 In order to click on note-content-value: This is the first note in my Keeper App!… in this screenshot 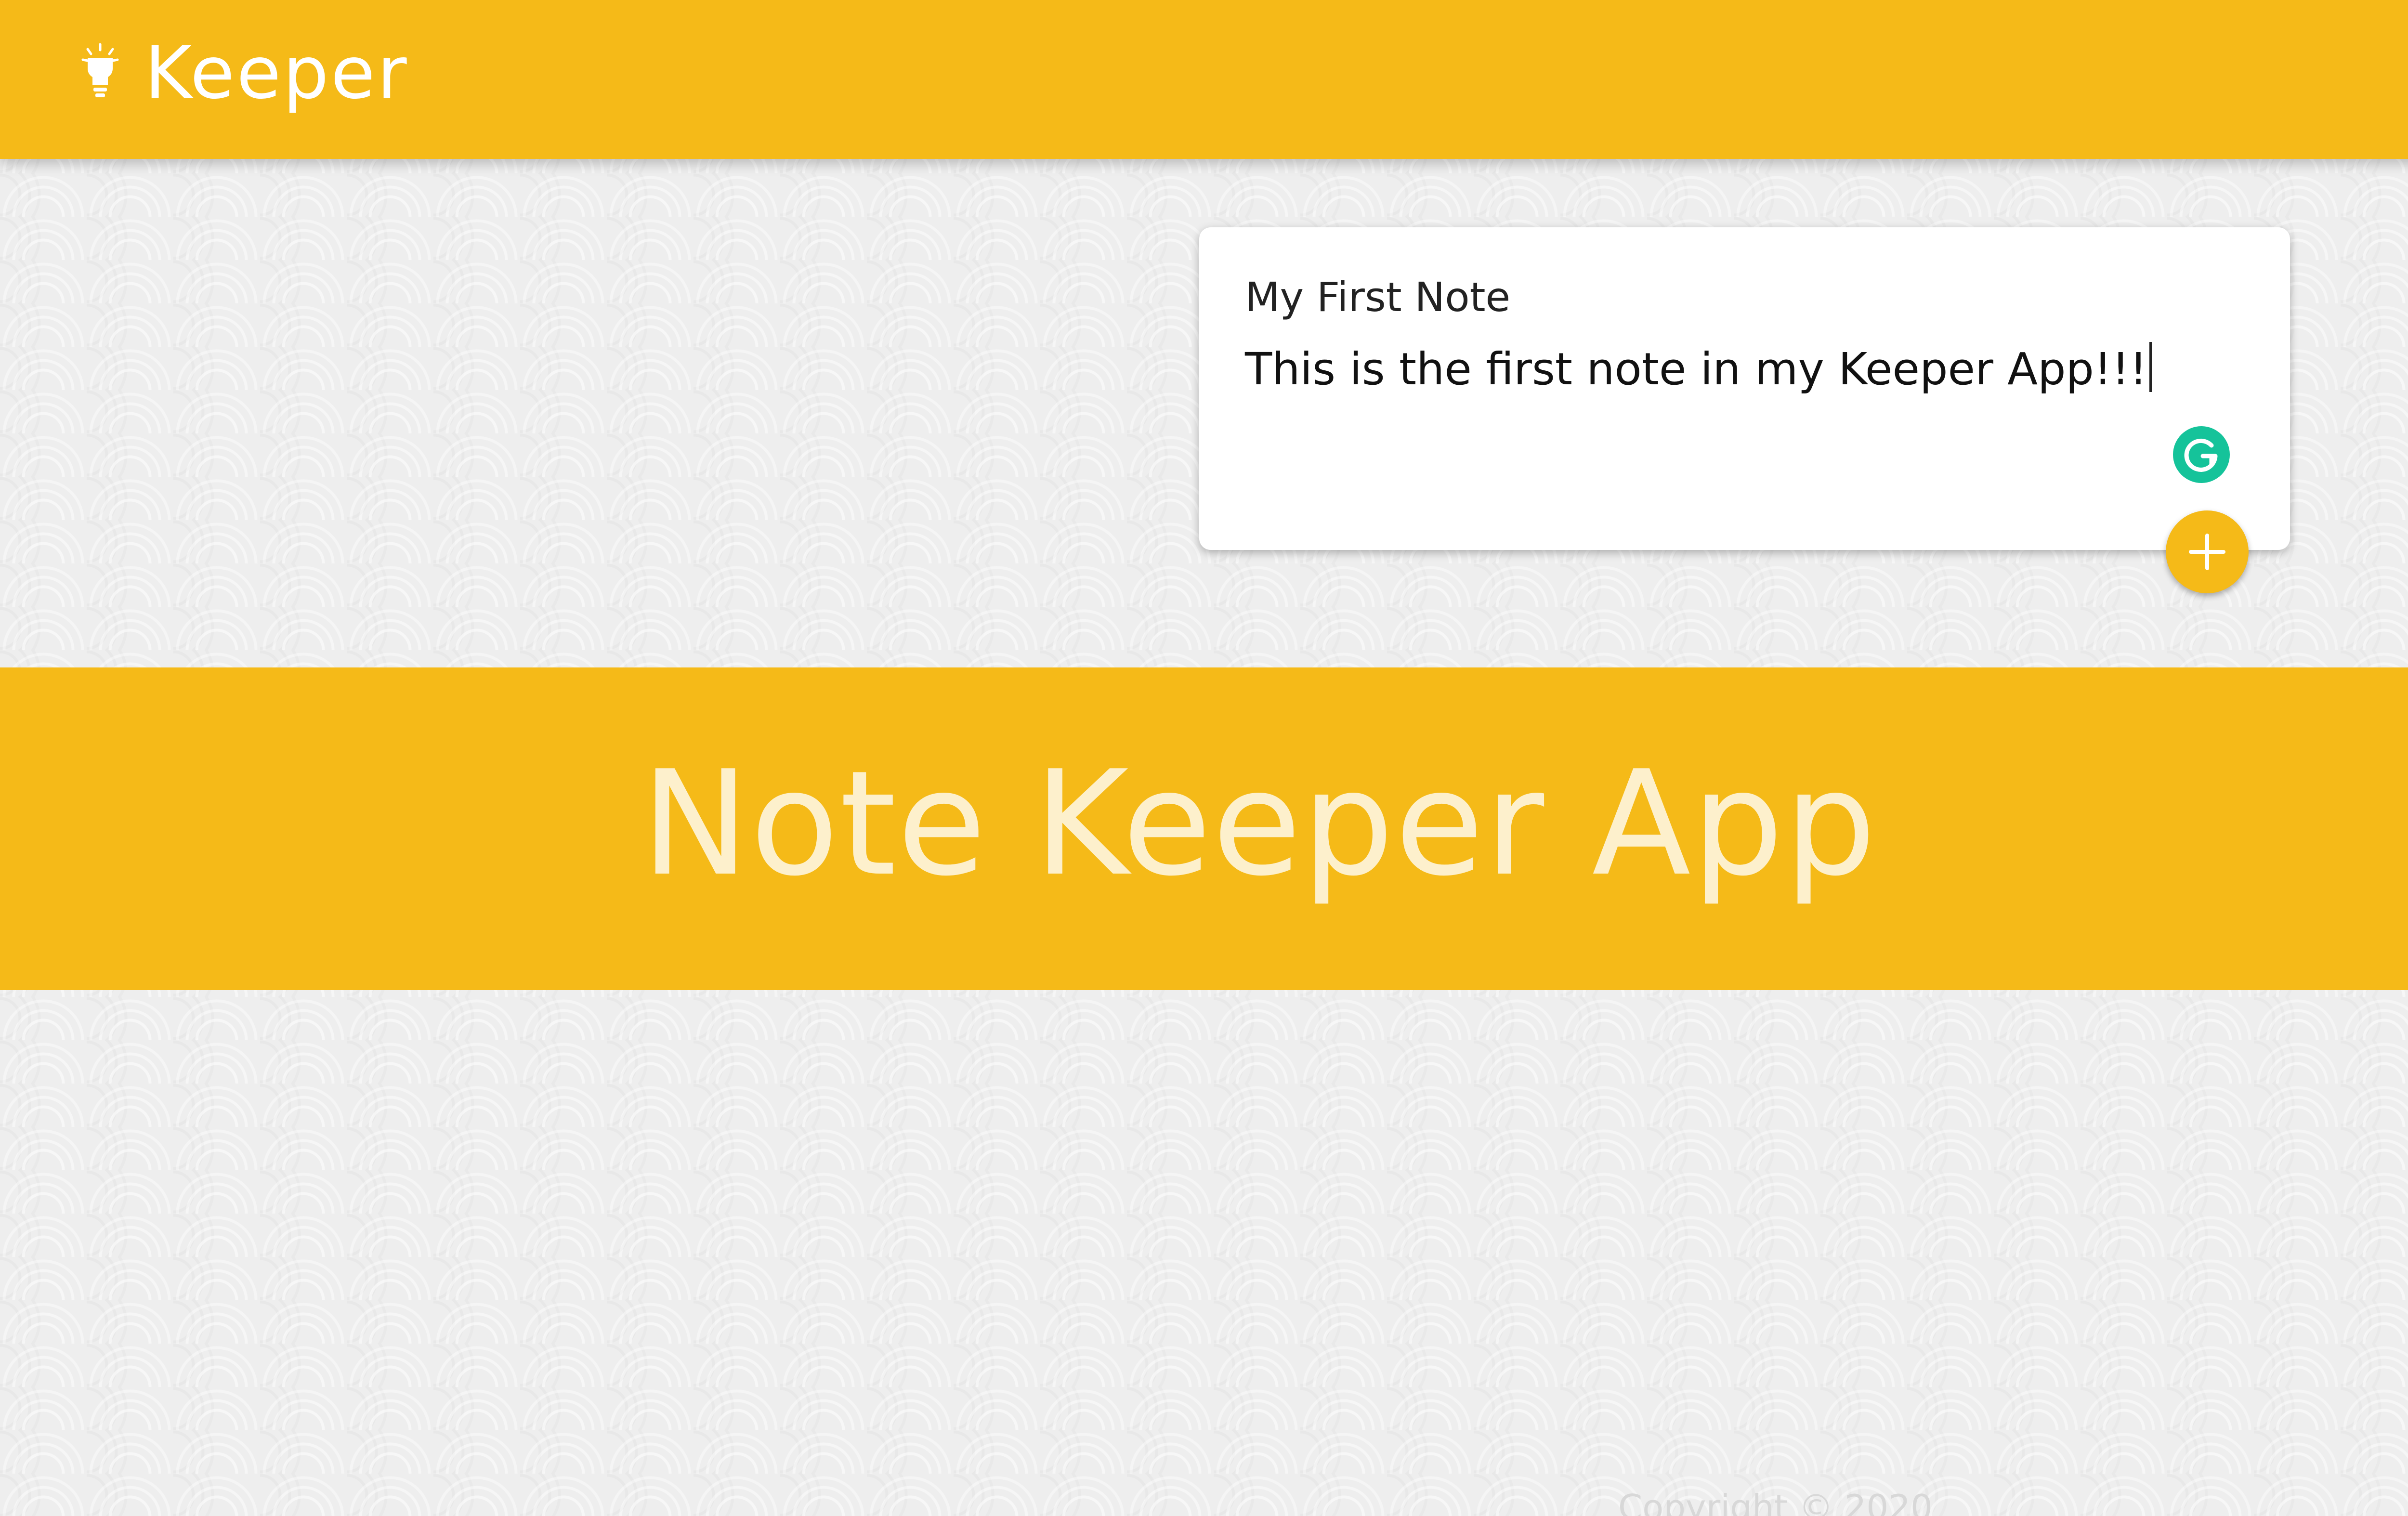, I will do `click(1696, 369)`.